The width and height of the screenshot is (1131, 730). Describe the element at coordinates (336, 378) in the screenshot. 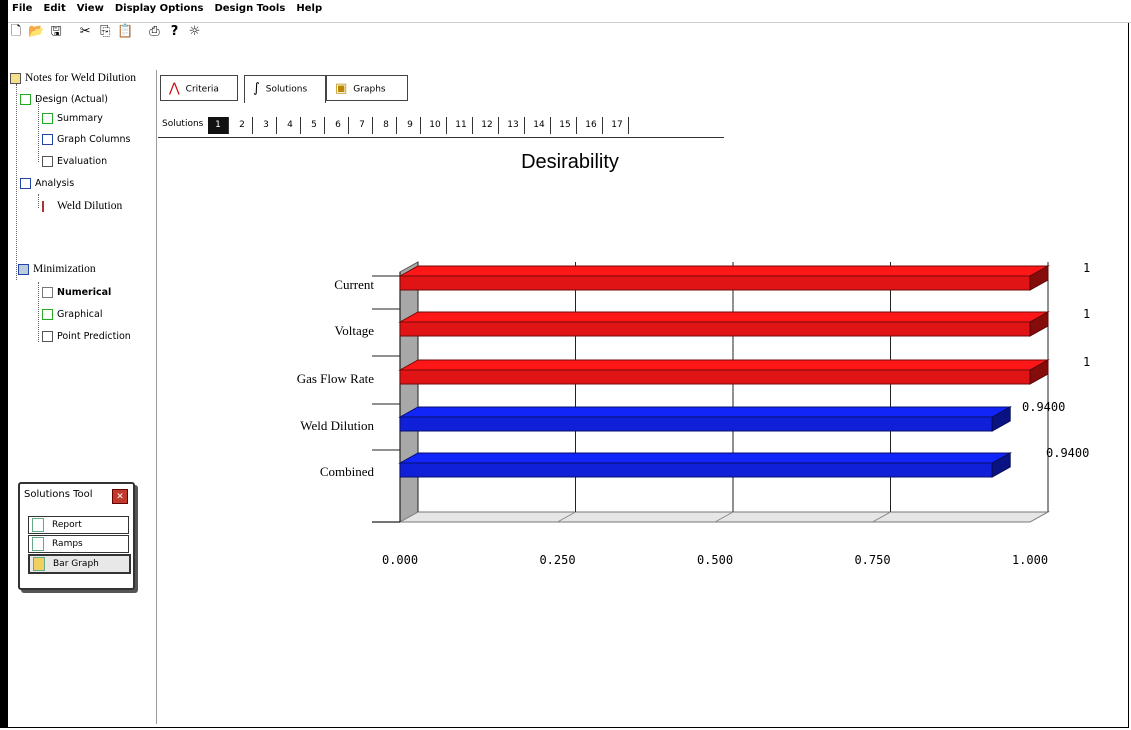

I see `category-label: Gas Flow Rate` at that location.